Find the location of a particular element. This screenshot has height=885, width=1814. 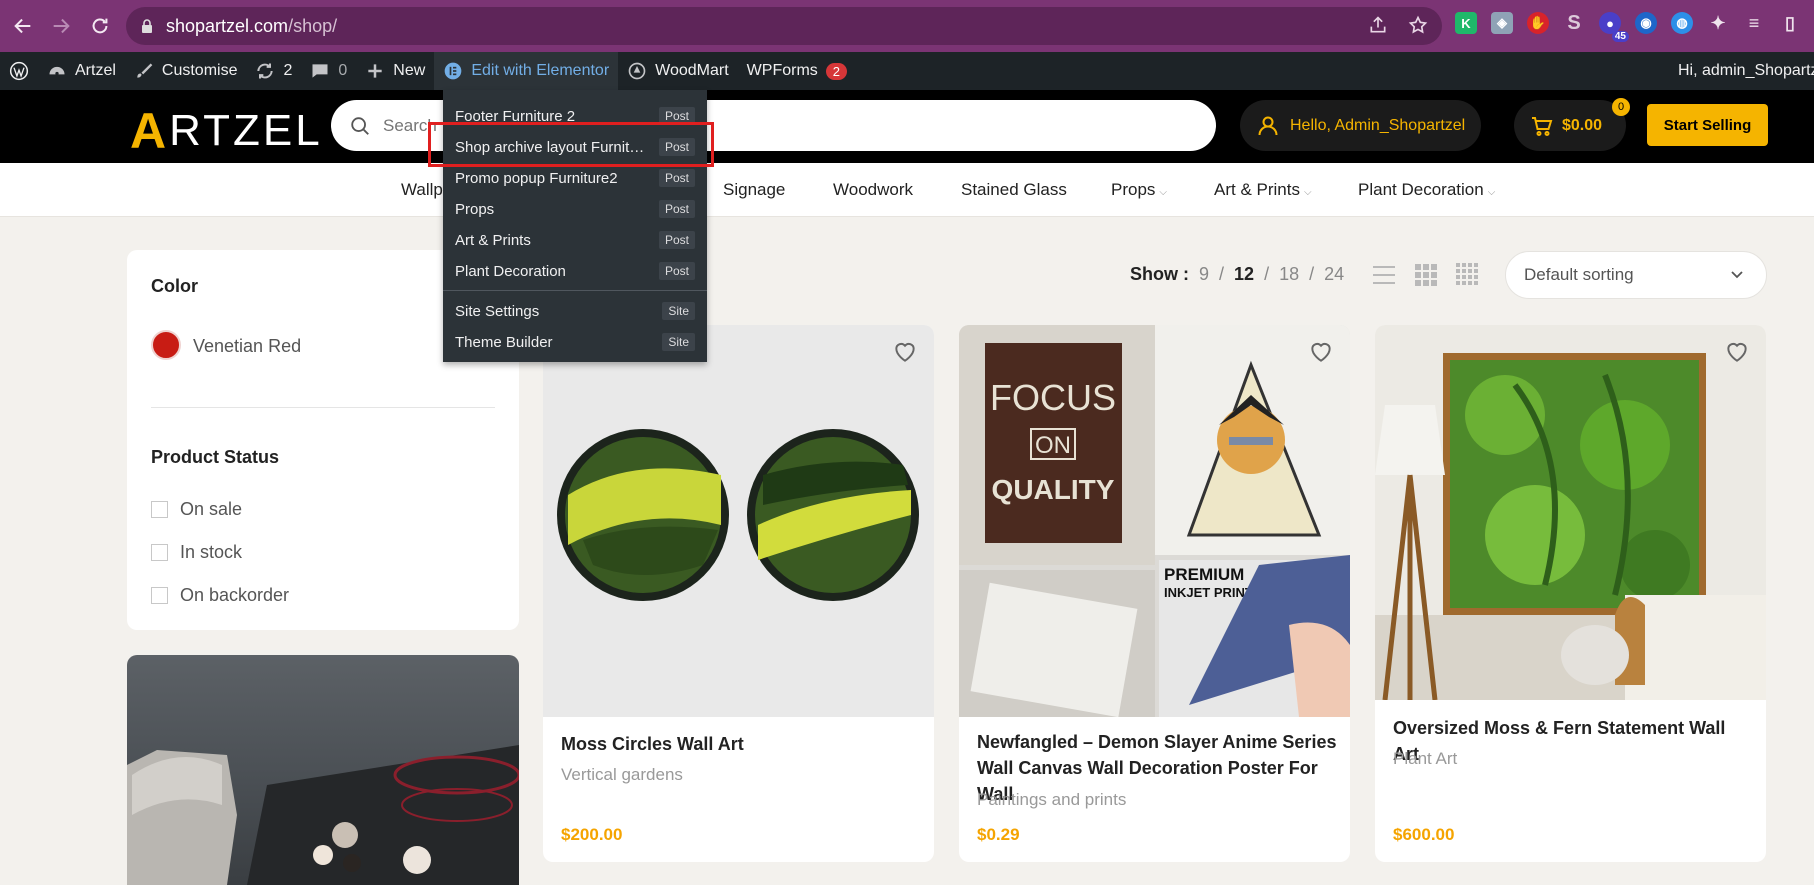

product-category: Paintings and prints is located at coordinates (1051, 800).